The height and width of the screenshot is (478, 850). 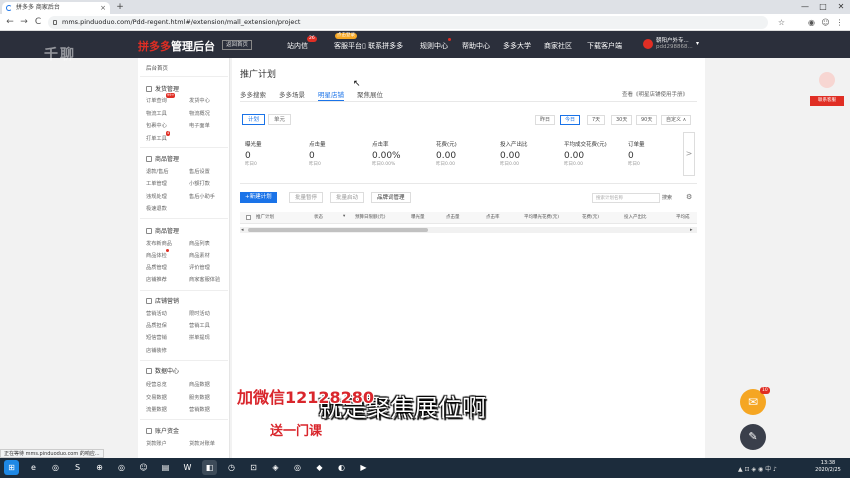 I want to click on date-7days: 7天, so click(x=596, y=120).